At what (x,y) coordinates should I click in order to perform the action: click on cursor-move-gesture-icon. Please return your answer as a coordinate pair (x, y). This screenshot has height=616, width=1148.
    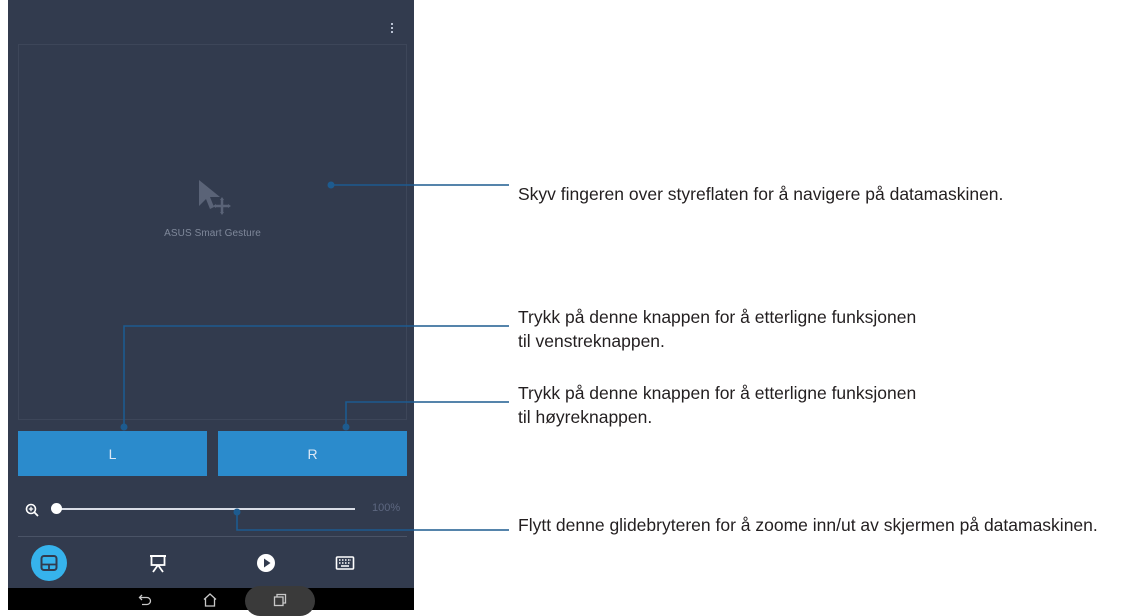
    Looking at the image, I should click on (215, 197).